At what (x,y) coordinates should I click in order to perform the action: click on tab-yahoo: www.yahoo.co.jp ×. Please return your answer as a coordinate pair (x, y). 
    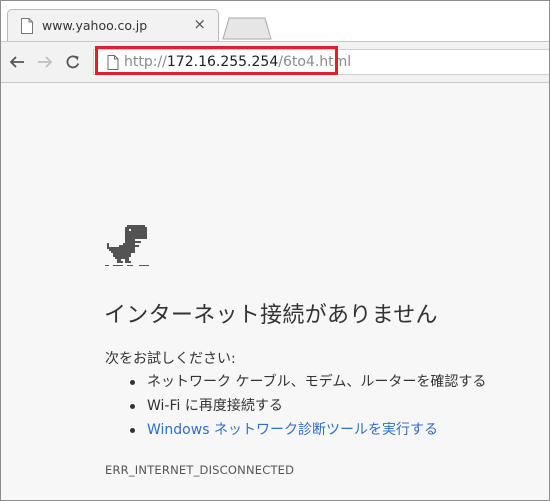
    Looking at the image, I should click on (113, 25).